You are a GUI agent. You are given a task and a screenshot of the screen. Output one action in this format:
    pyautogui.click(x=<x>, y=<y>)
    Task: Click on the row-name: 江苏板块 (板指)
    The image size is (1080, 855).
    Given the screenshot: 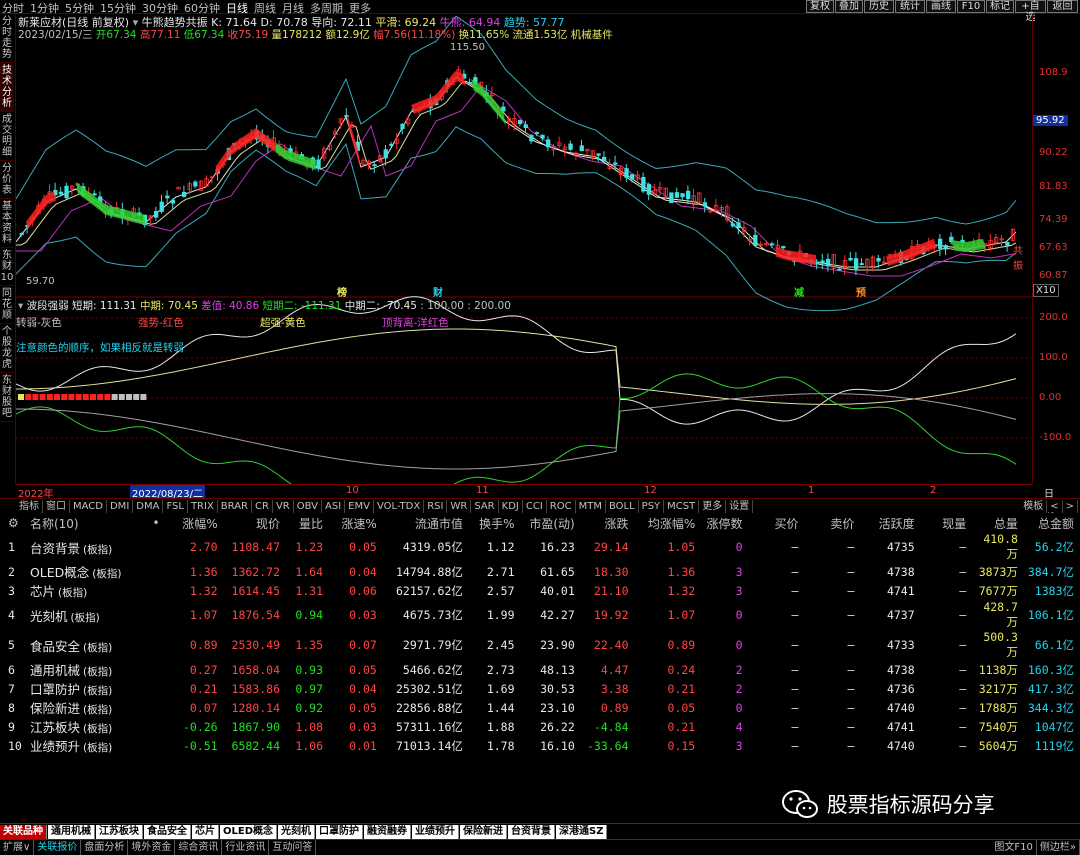 What is the action you would take?
    pyautogui.click(x=98, y=726)
    